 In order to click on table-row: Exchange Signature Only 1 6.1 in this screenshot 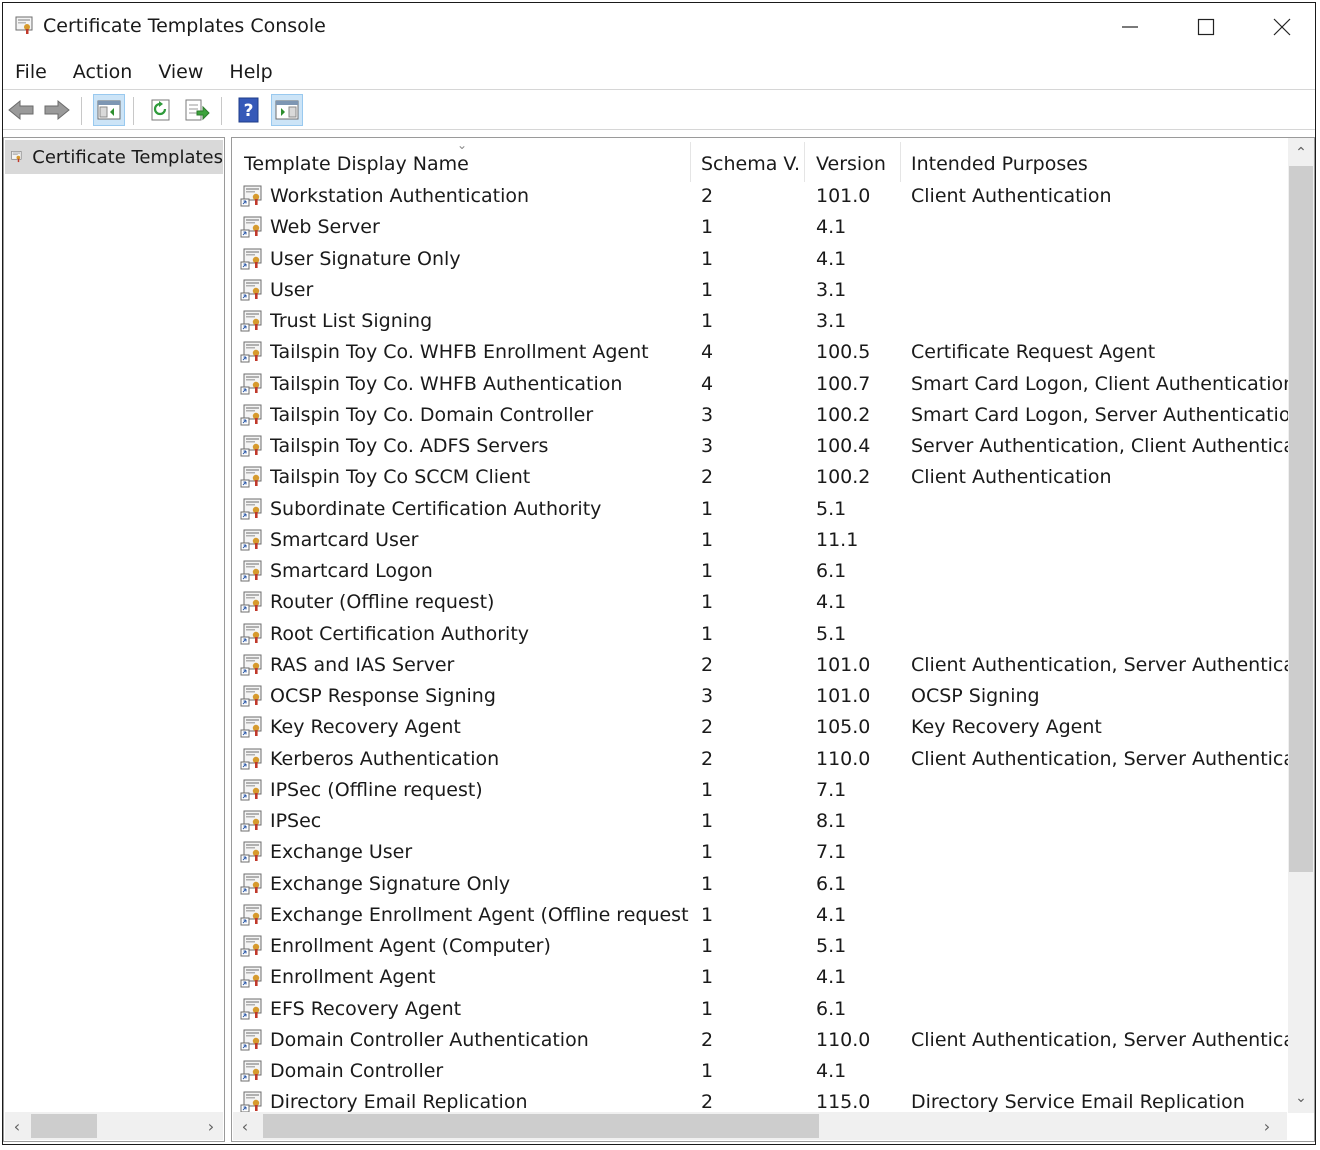, I will do `click(760, 884)`.